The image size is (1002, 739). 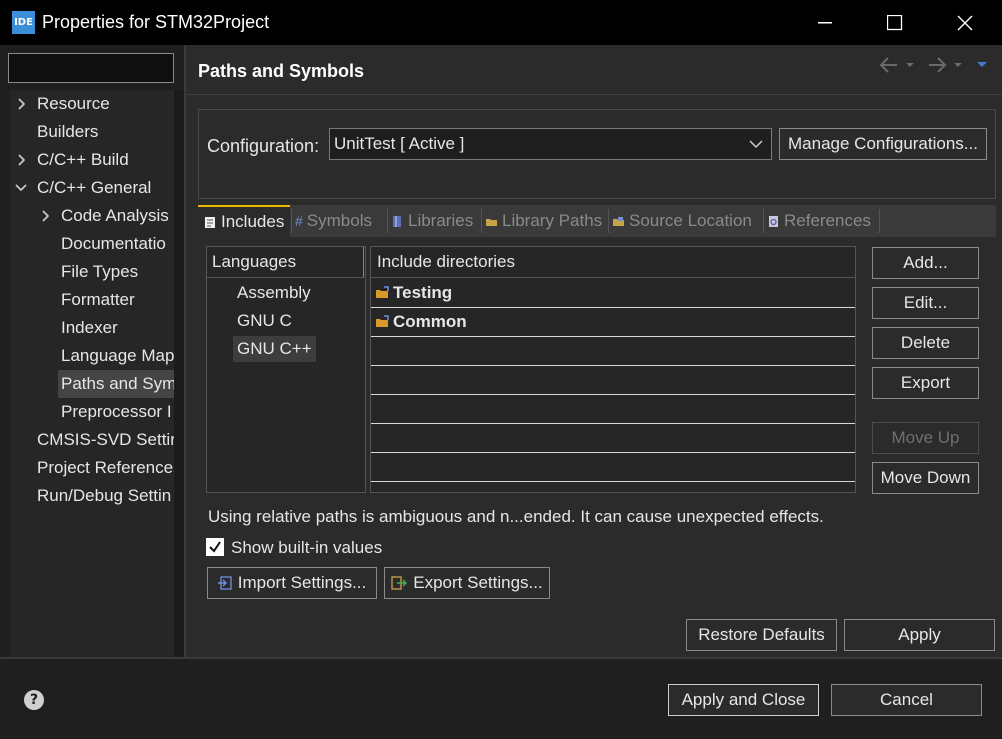 I want to click on configuration-value: UnitTest [ Active ], so click(x=399, y=143).